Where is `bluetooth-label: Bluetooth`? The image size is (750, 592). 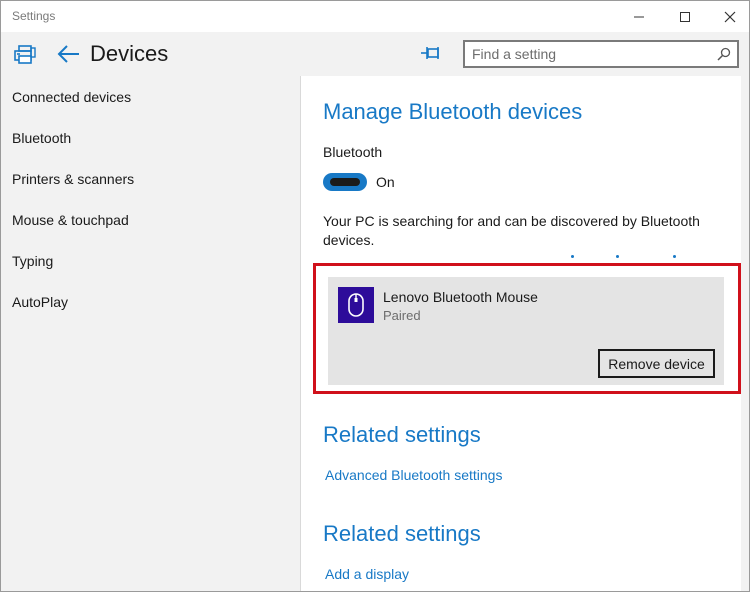 bluetooth-label: Bluetooth is located at coordinates (353, 152).